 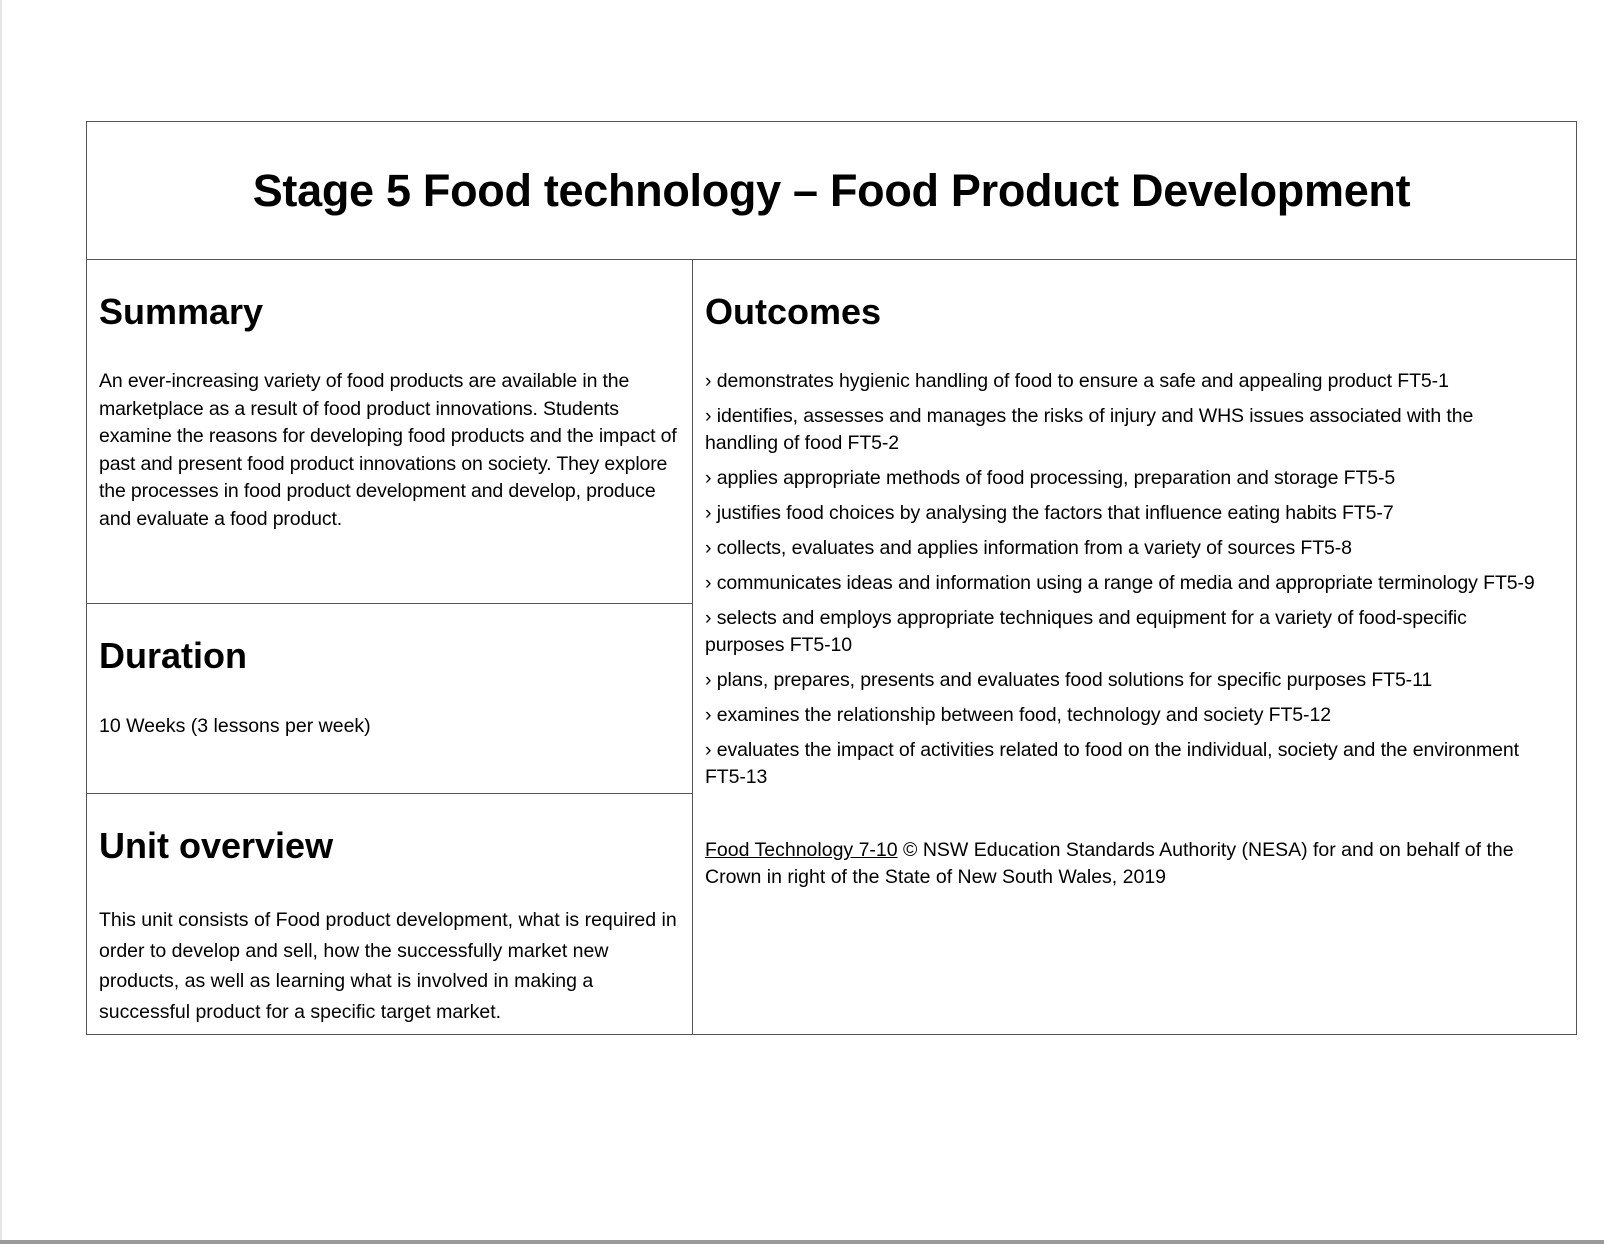 What do you see at coordinates (793, 311) in the screenshot?
I see `outcomes-heading: Outcomes` at bounding box center [793, 311].